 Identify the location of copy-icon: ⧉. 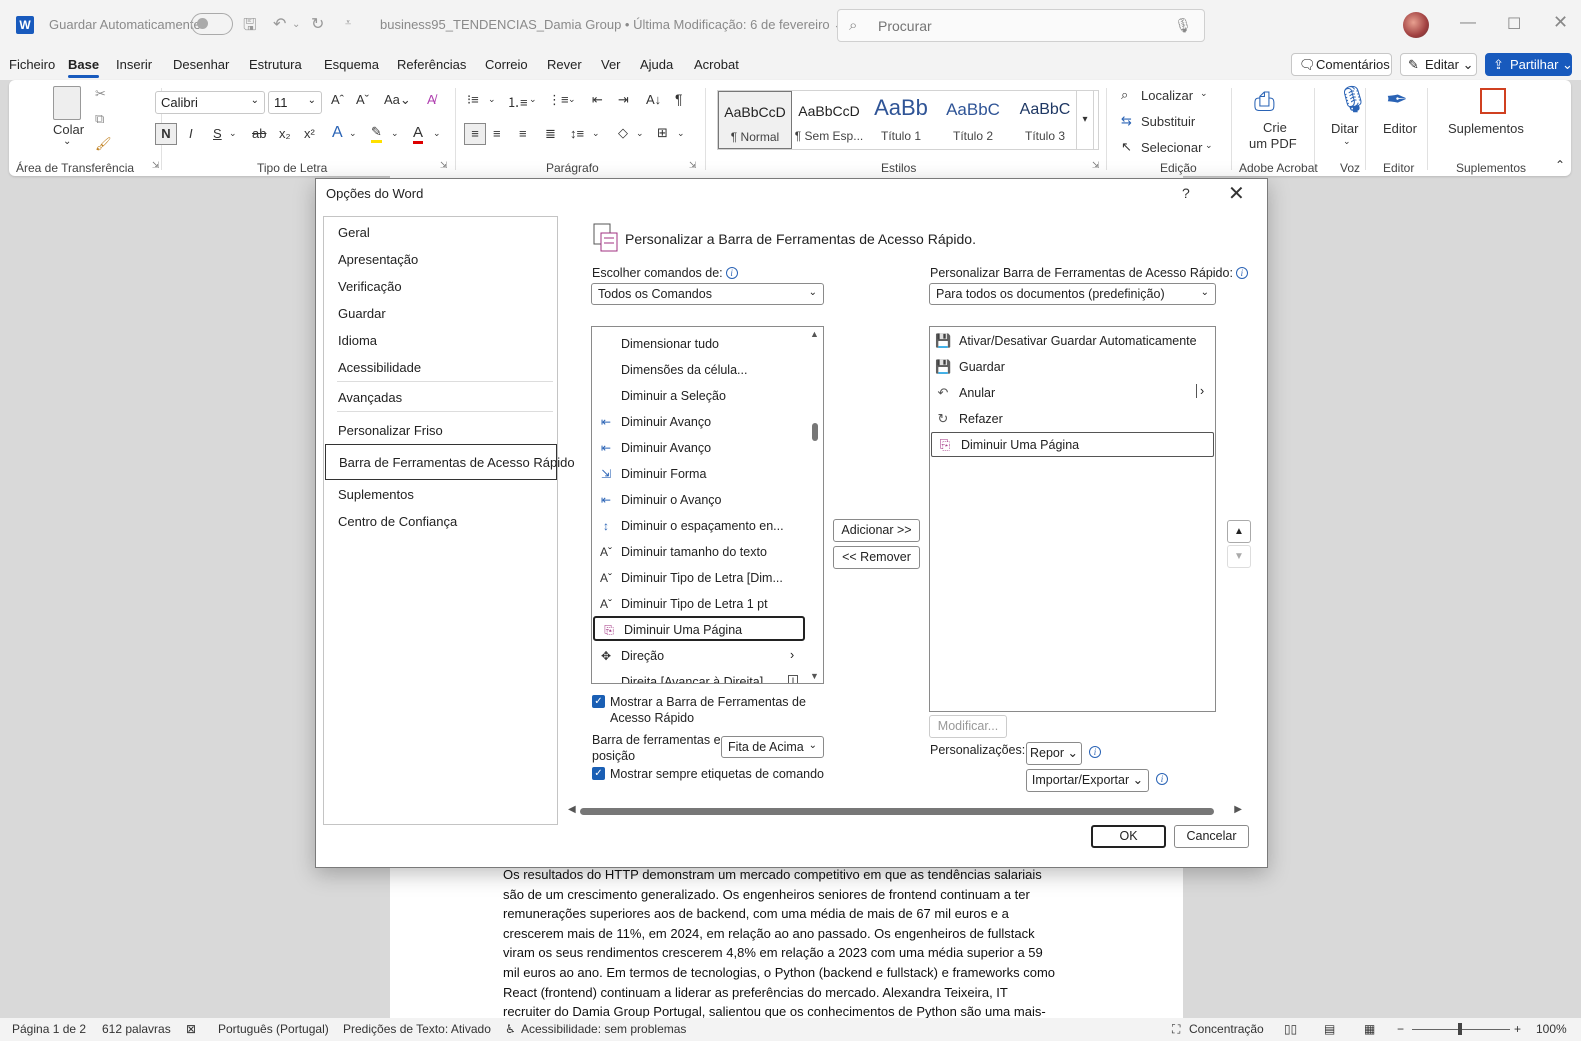
(99, 119).